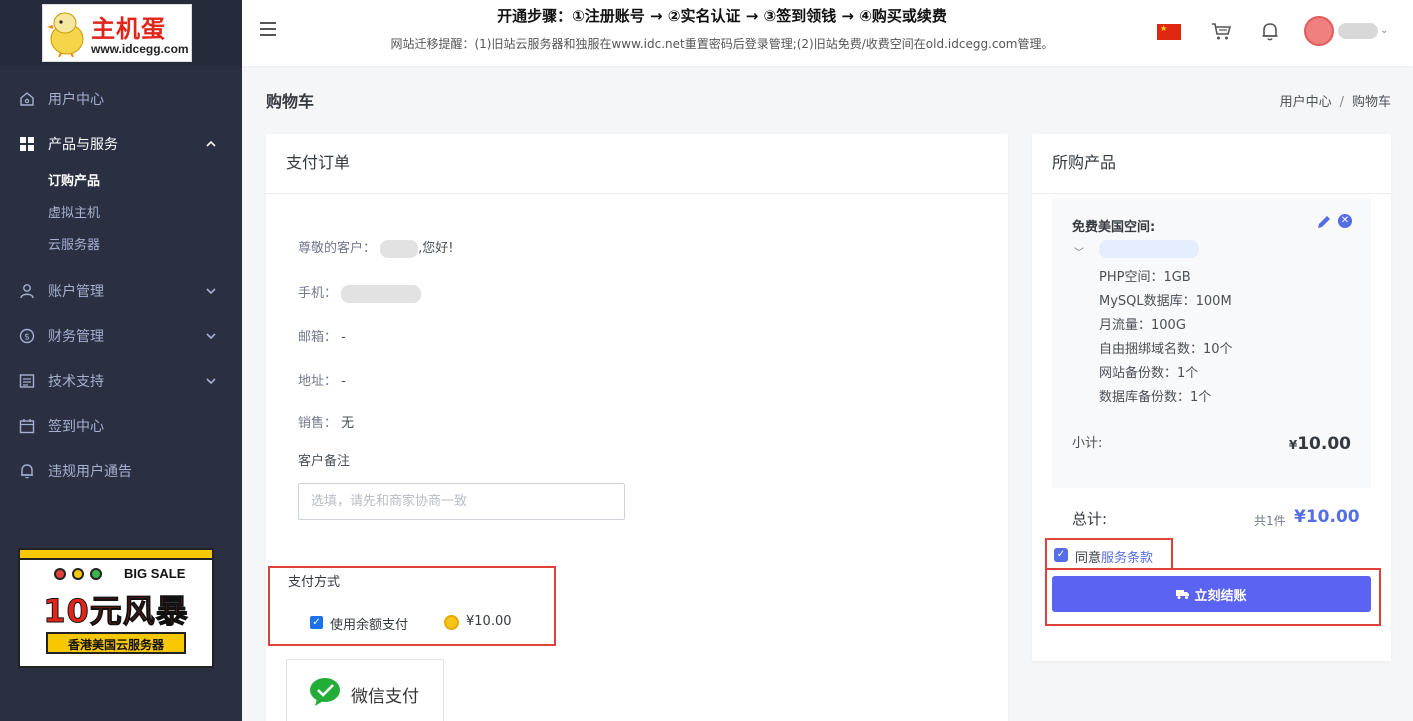 This screenshot has height=721, width=1413. I want to click on wechat-pay-option: 微信支付, so click(365, 690).